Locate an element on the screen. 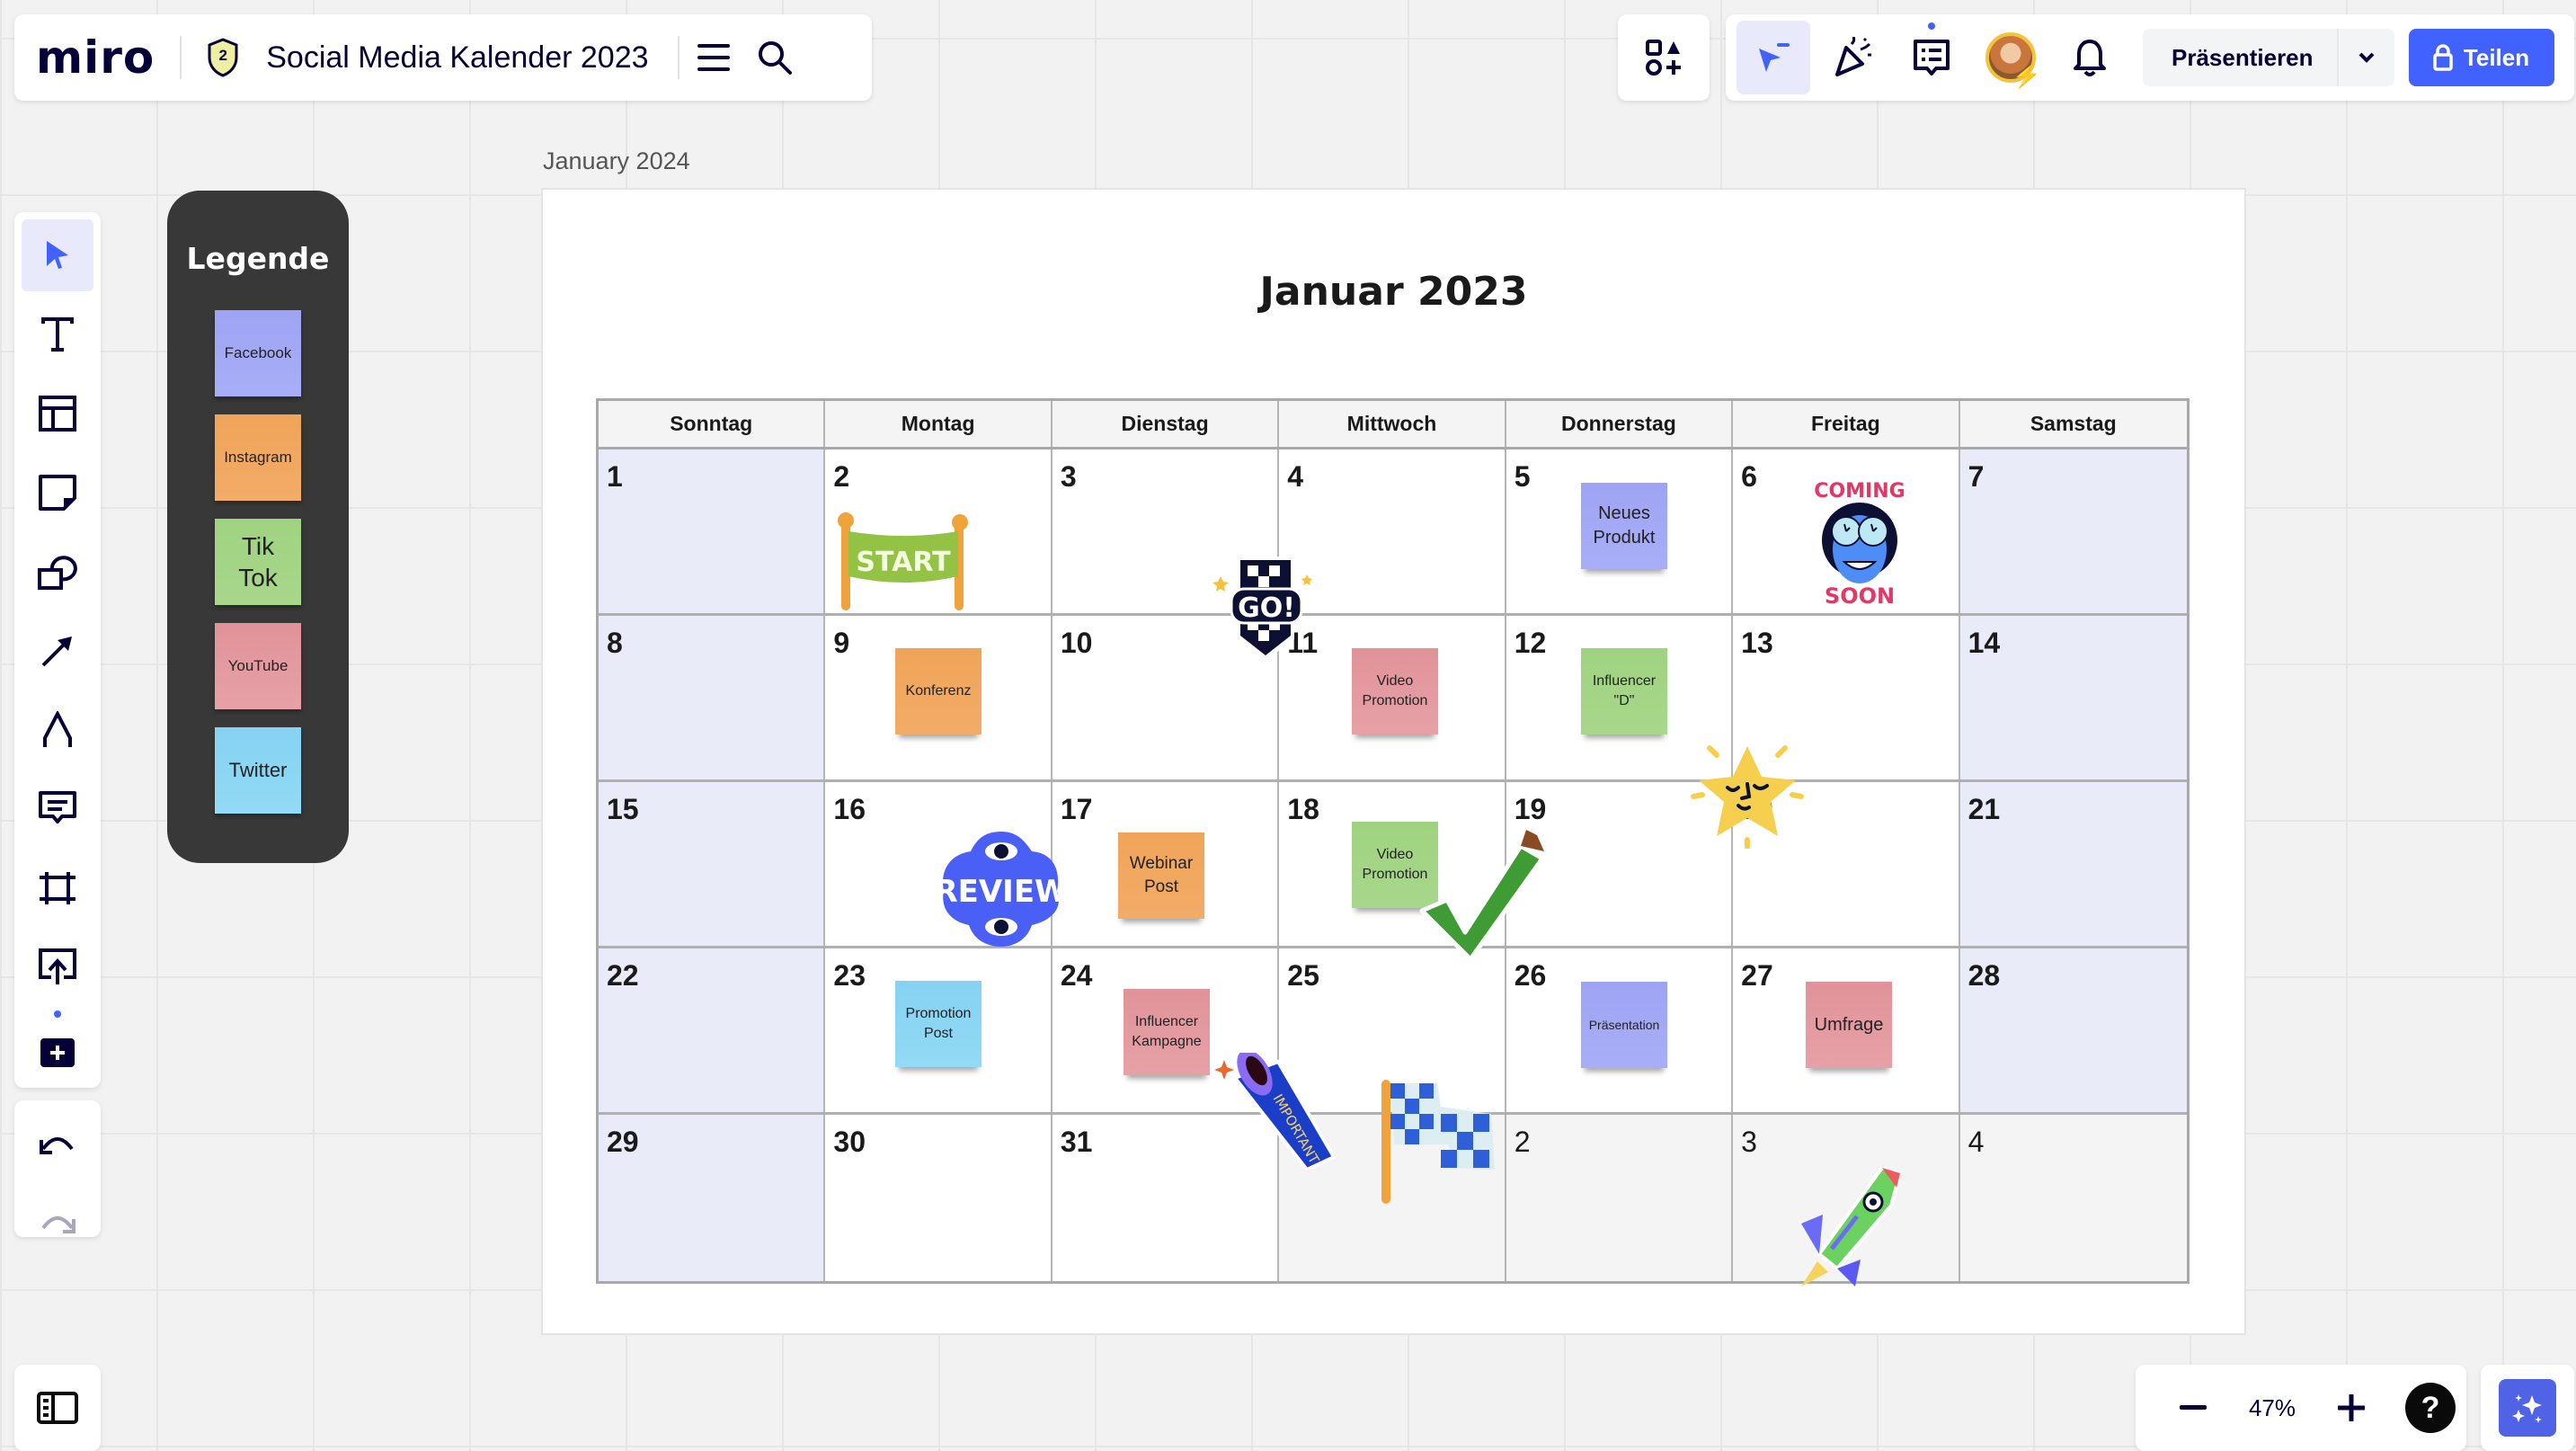 The height and width of the screenshot is (1451, 2576). zoom-in-button is located at coordinates (2351, 1408).